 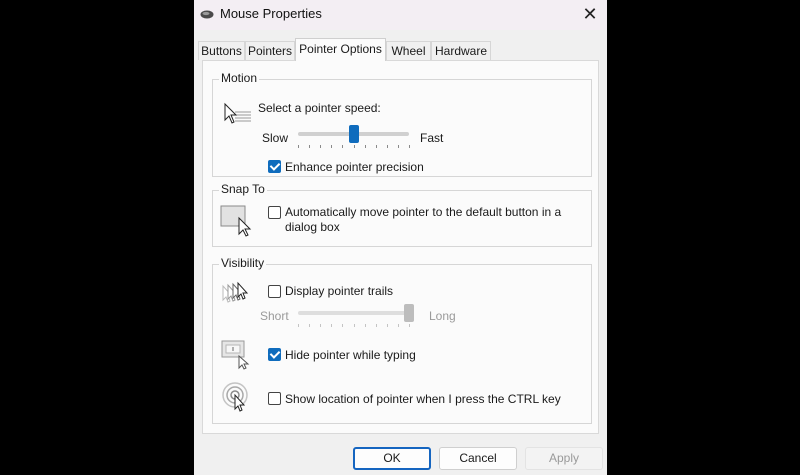 I want to click on show-location-ctrl-checkbox, so click(x=274, y=398).